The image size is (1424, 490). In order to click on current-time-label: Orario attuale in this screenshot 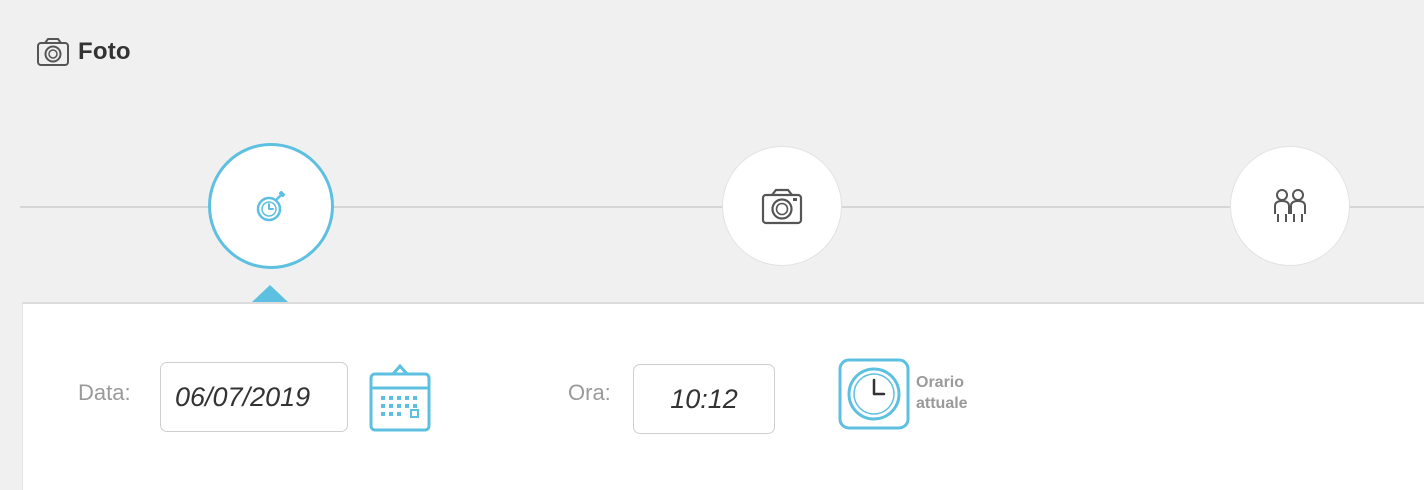, I will do `click(942, 393)`.